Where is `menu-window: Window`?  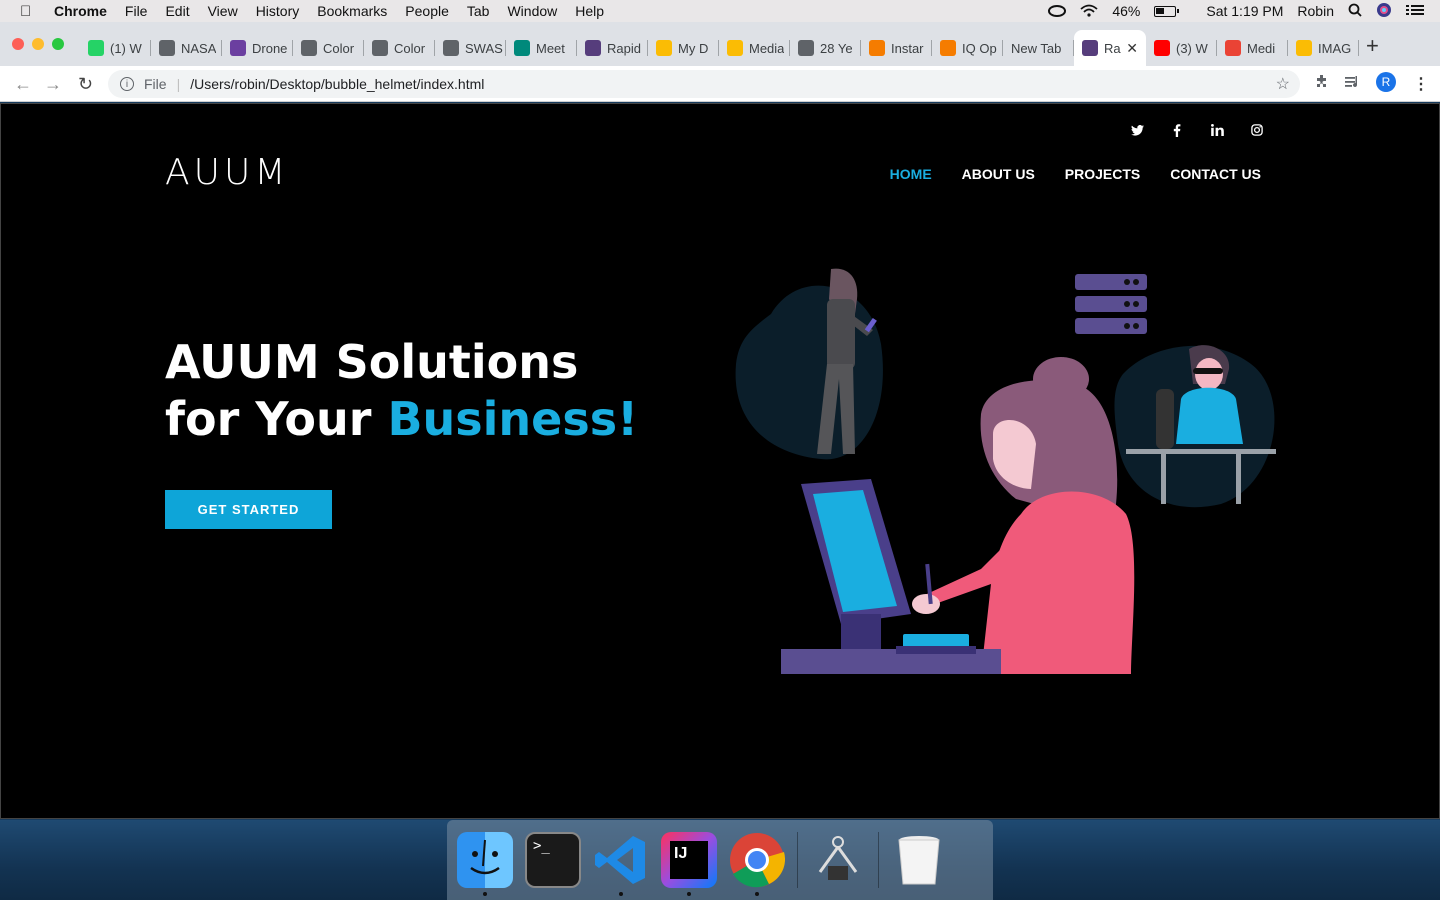 menu-window: Window is located at coordinates (532, 11).